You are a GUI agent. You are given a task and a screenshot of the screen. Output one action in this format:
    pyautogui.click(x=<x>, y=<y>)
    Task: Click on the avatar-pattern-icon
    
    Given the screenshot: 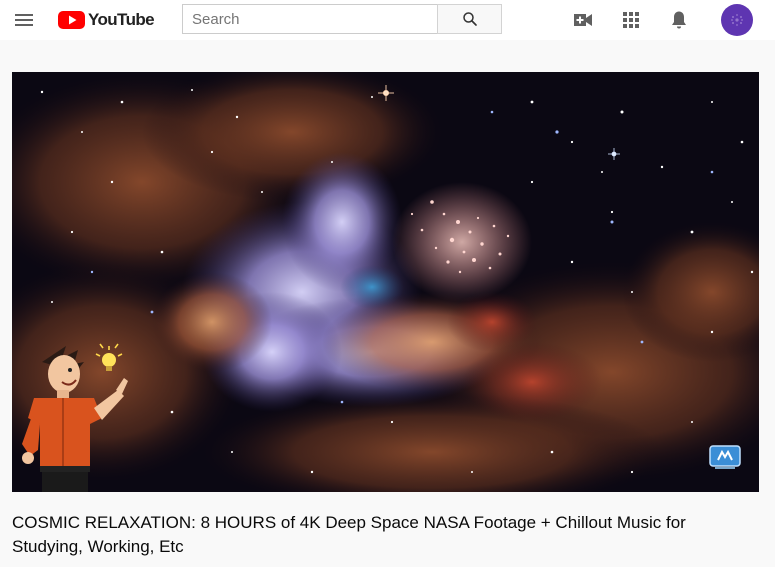 What is the action you would take?
    pyautogui.click(x=737, y=20)
    